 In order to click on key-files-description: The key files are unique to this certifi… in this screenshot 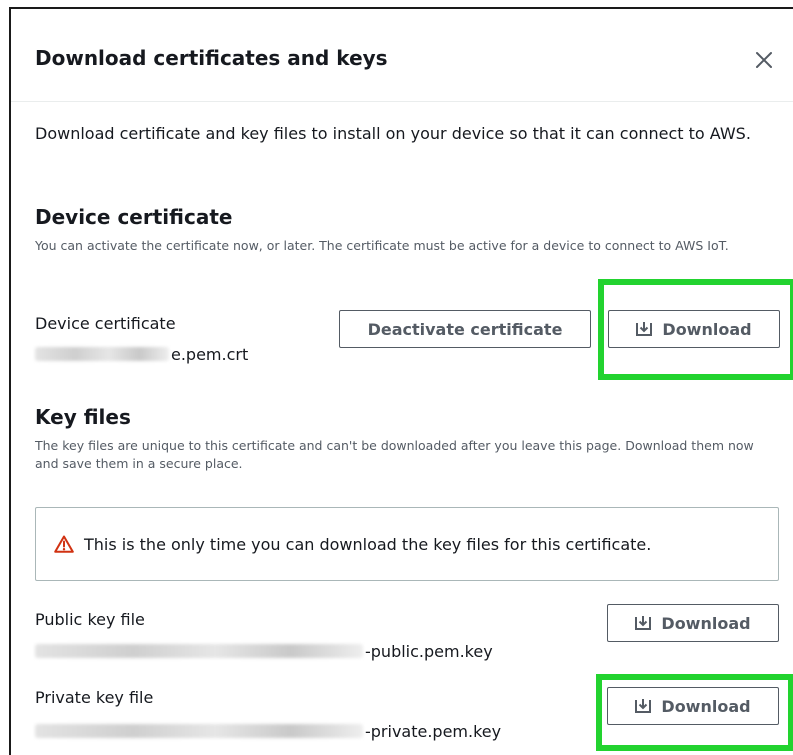, I will do `click(394, 454)`.